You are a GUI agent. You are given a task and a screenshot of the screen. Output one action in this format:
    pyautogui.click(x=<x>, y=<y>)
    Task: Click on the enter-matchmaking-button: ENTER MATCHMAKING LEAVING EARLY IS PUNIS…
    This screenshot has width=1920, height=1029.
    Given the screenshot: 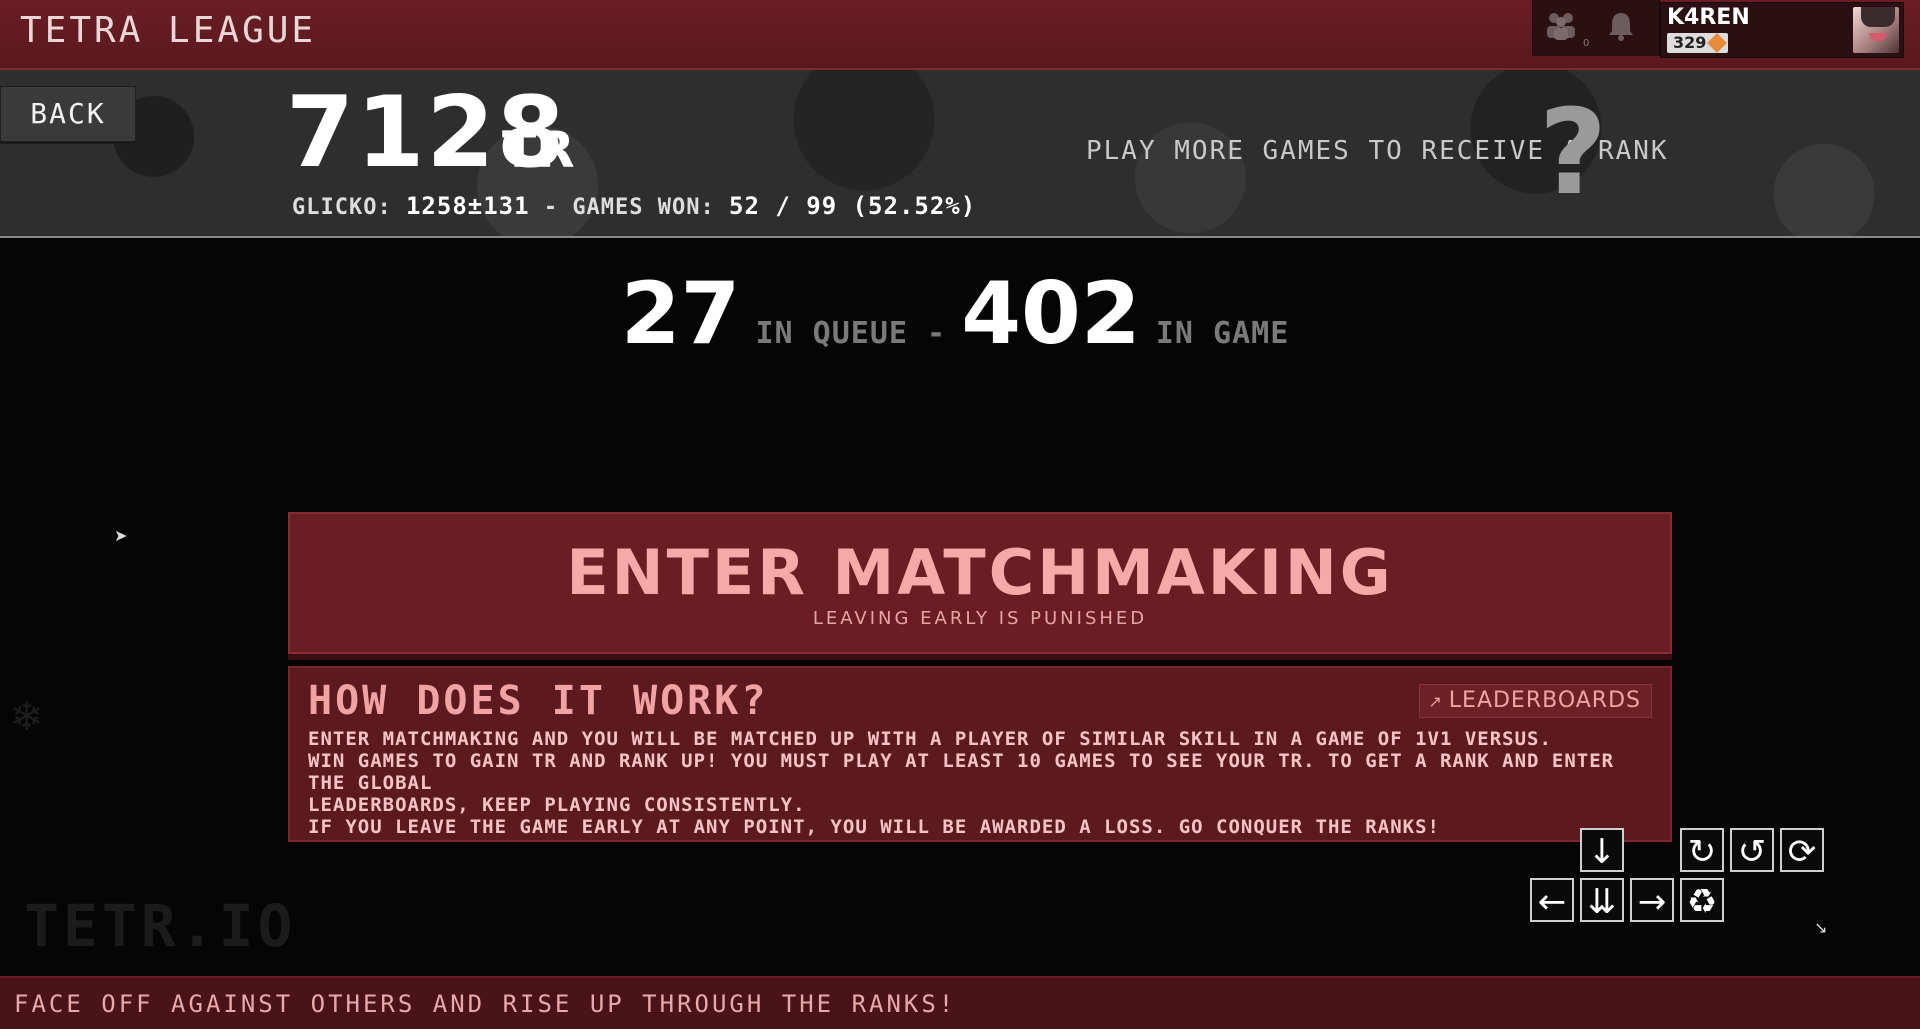 What is the action you would take?
    pyautogui.click(x=980, y=583)
    